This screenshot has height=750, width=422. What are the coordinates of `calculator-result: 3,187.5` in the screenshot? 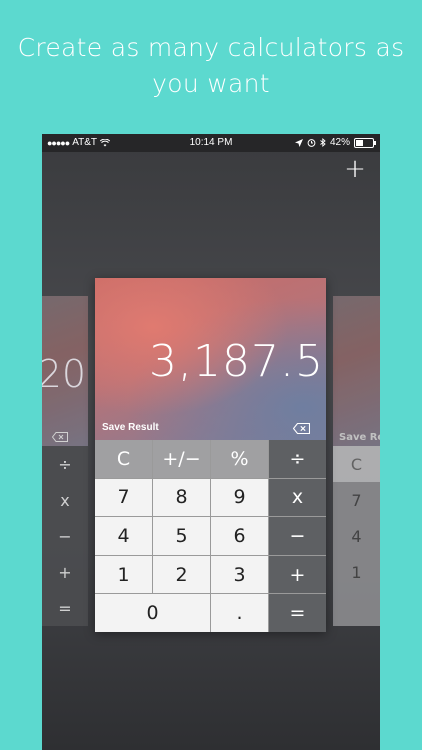 It's located at (236, 361).